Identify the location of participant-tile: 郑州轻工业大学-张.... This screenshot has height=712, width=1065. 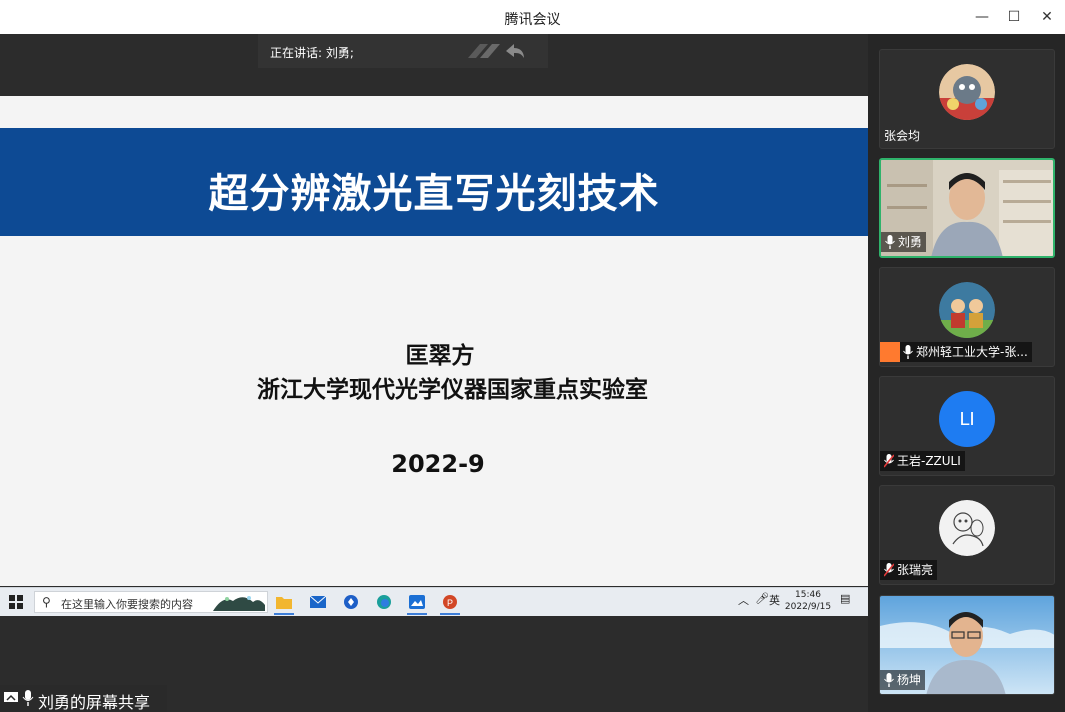
(967, 317).